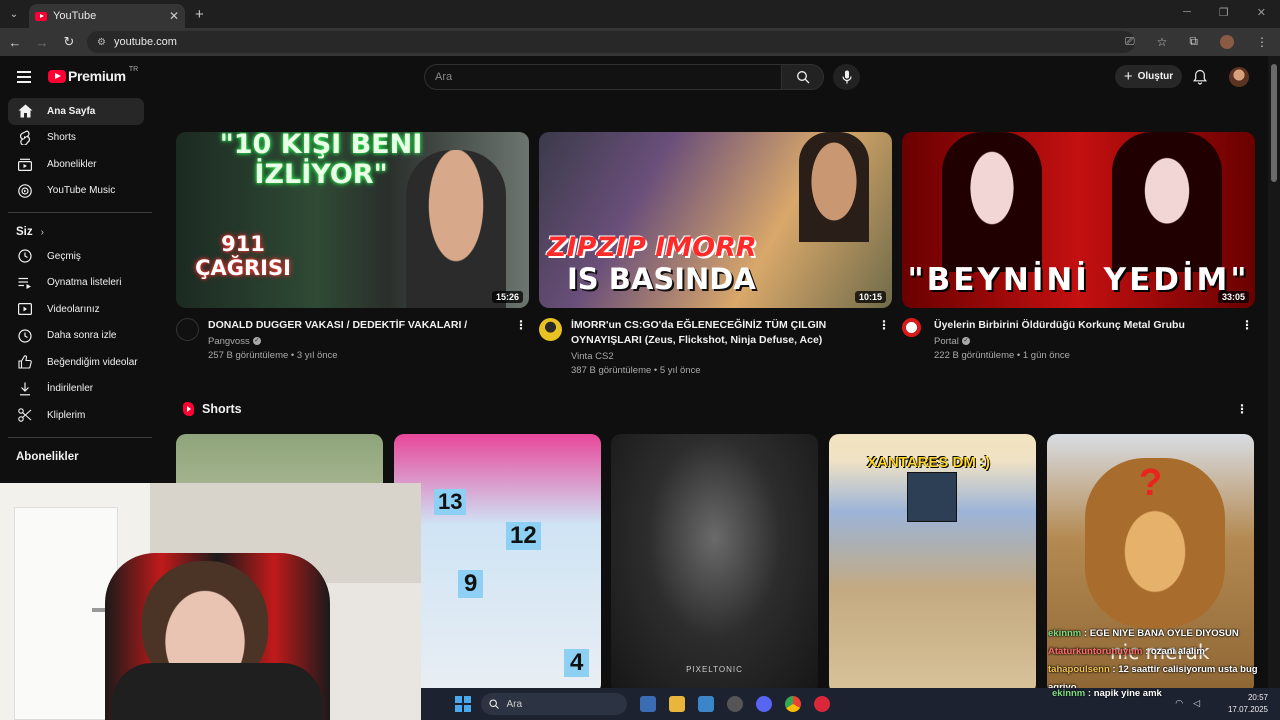 The width and height of the screenshot is (1280, 720). I want to click on forward-icon: →, so click(42, 42).